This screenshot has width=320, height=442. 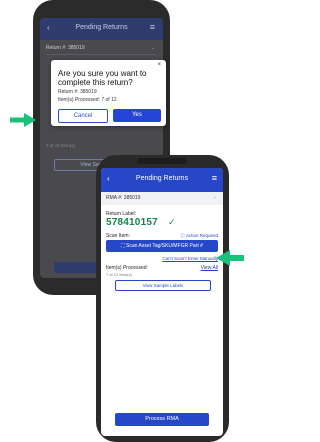 I want to click on divider, so click(x=101, y=54).